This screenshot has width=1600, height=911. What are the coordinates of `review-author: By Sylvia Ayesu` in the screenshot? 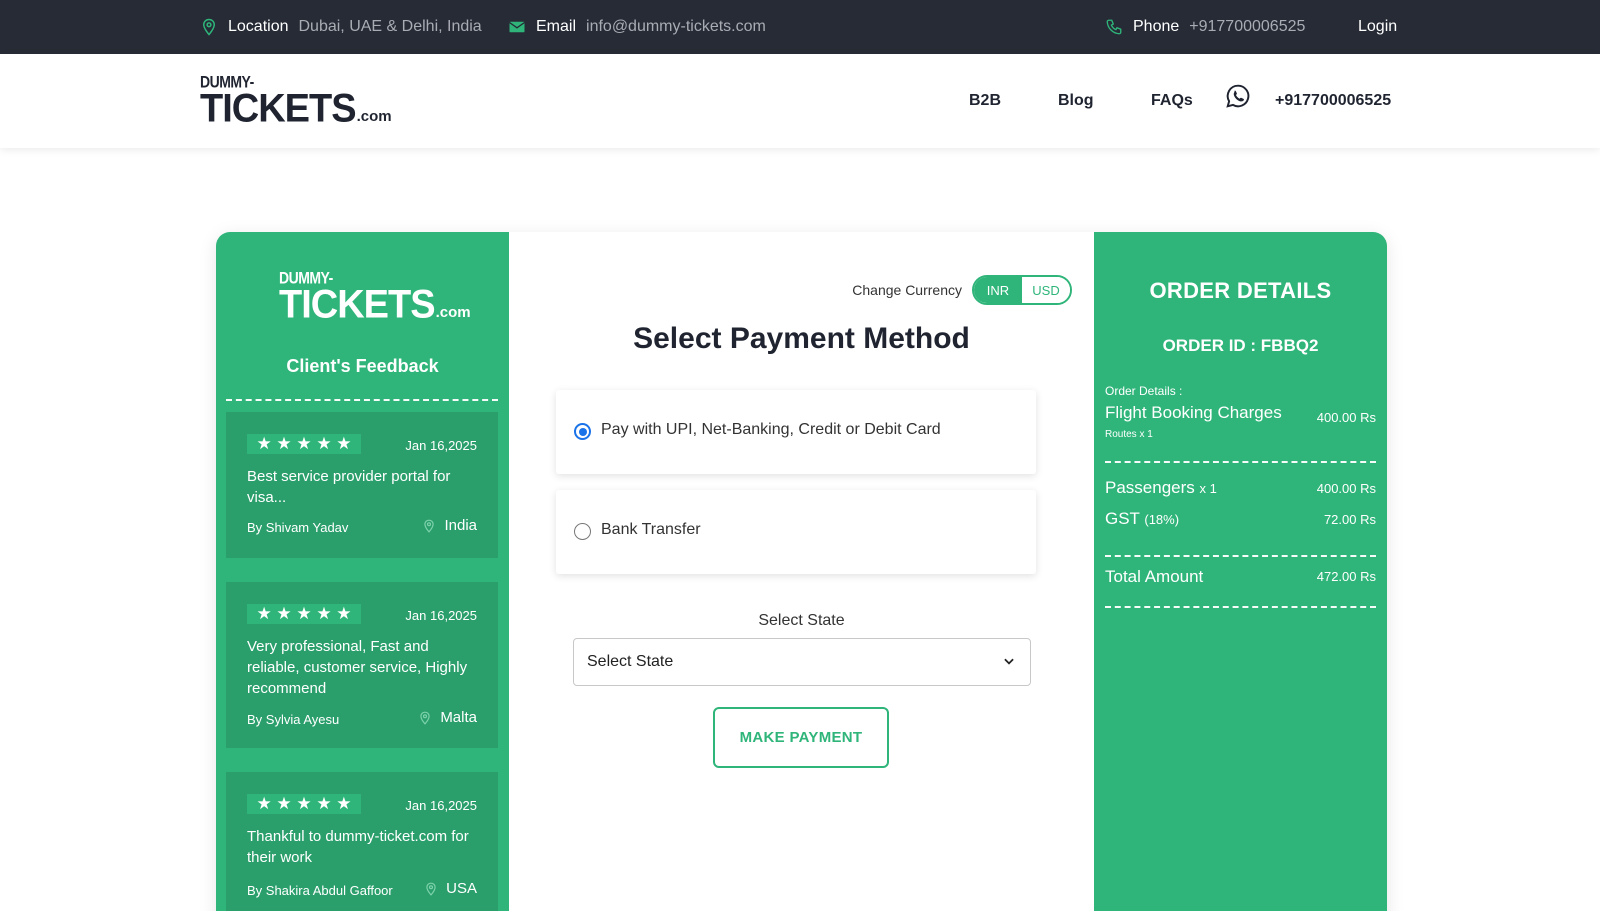 It's located at (293, 719).